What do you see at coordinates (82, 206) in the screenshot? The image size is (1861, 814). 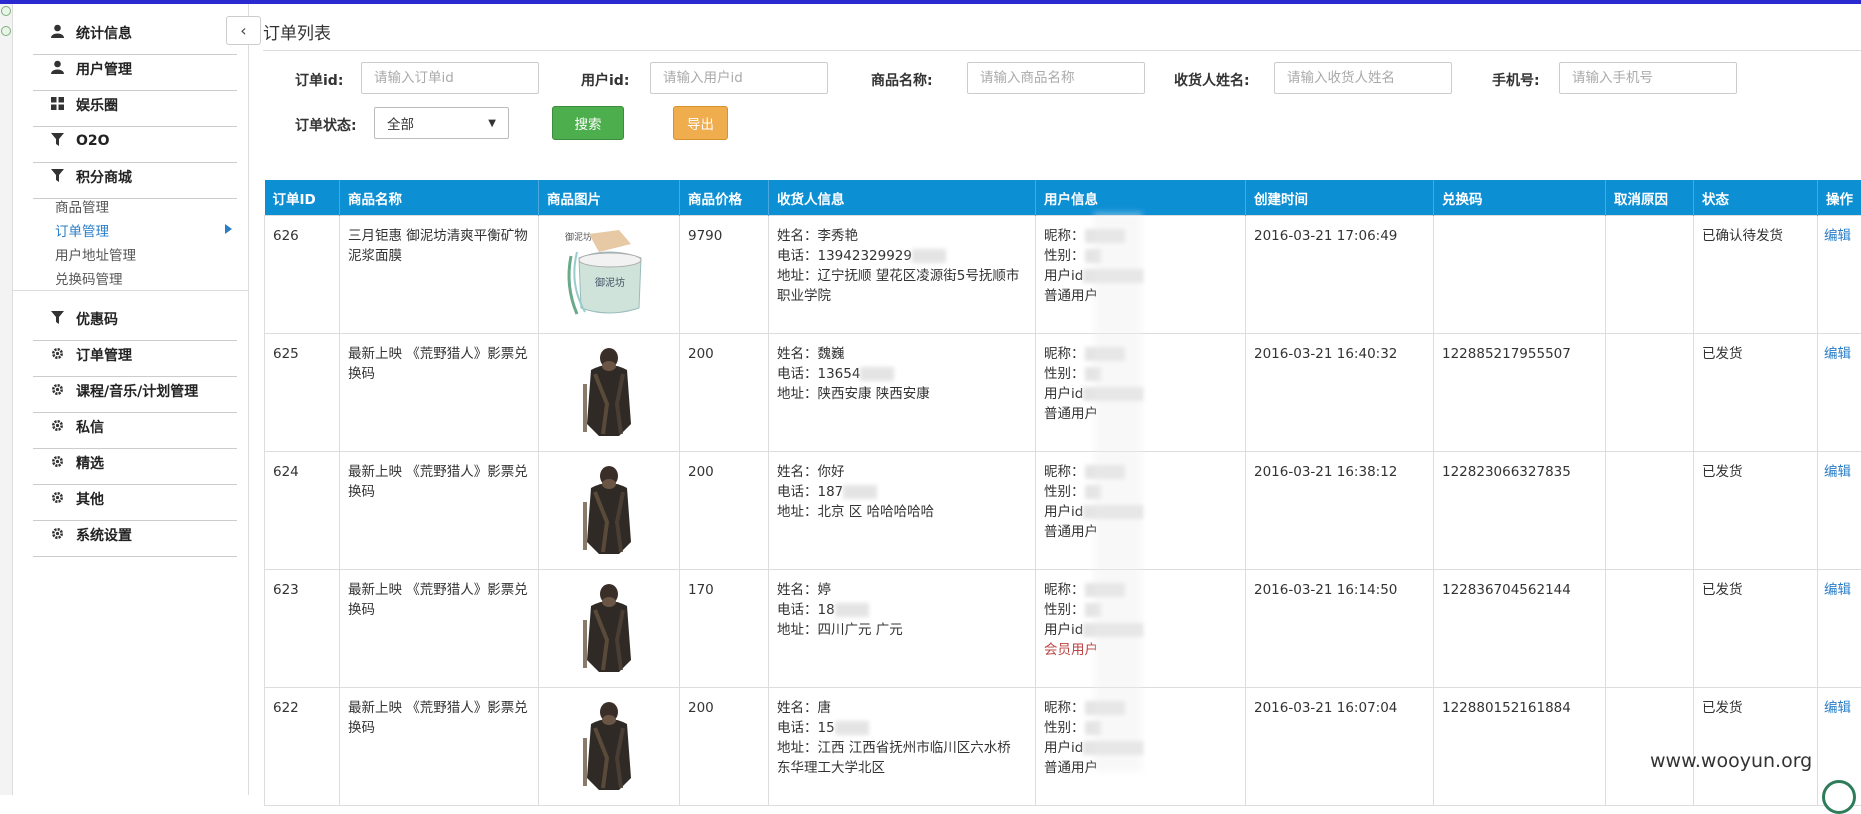 I see `sidebar-subitem: 商品管理` at bounding box center [82, 206].